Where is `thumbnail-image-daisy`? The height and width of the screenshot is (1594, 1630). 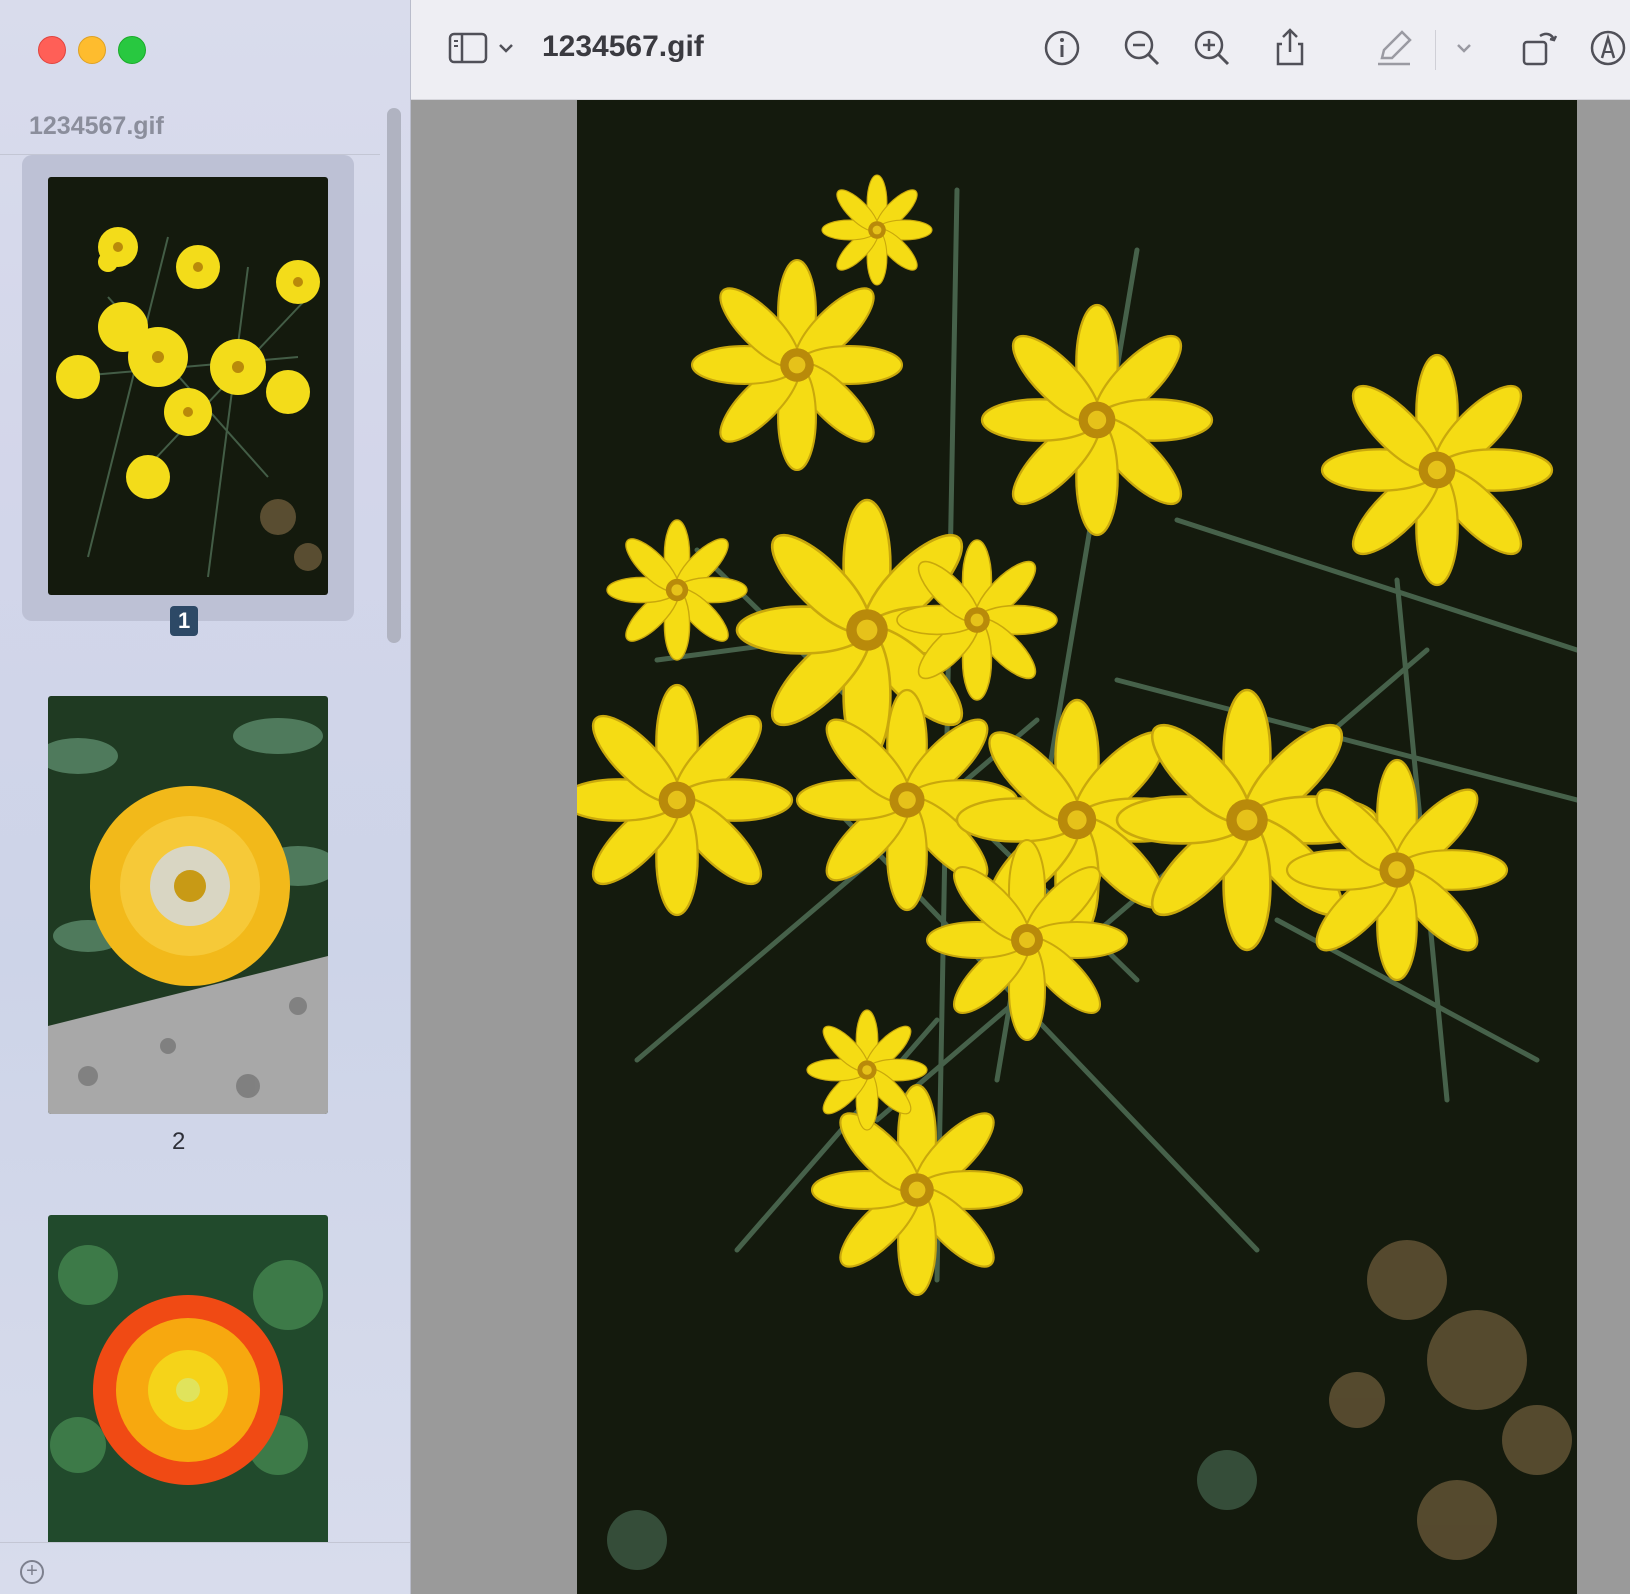
thumbnail-image-daisy is located at coordinates (188, 905).